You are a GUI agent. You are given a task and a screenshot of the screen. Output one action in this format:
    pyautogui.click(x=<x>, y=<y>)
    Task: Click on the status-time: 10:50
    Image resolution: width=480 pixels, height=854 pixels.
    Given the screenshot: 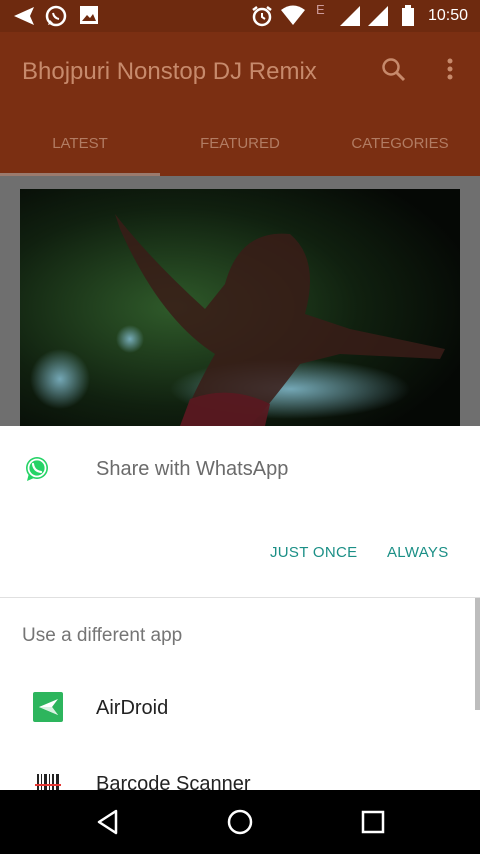 What is the action you would take?
    pyautogui.click(x=447, y=15)
    